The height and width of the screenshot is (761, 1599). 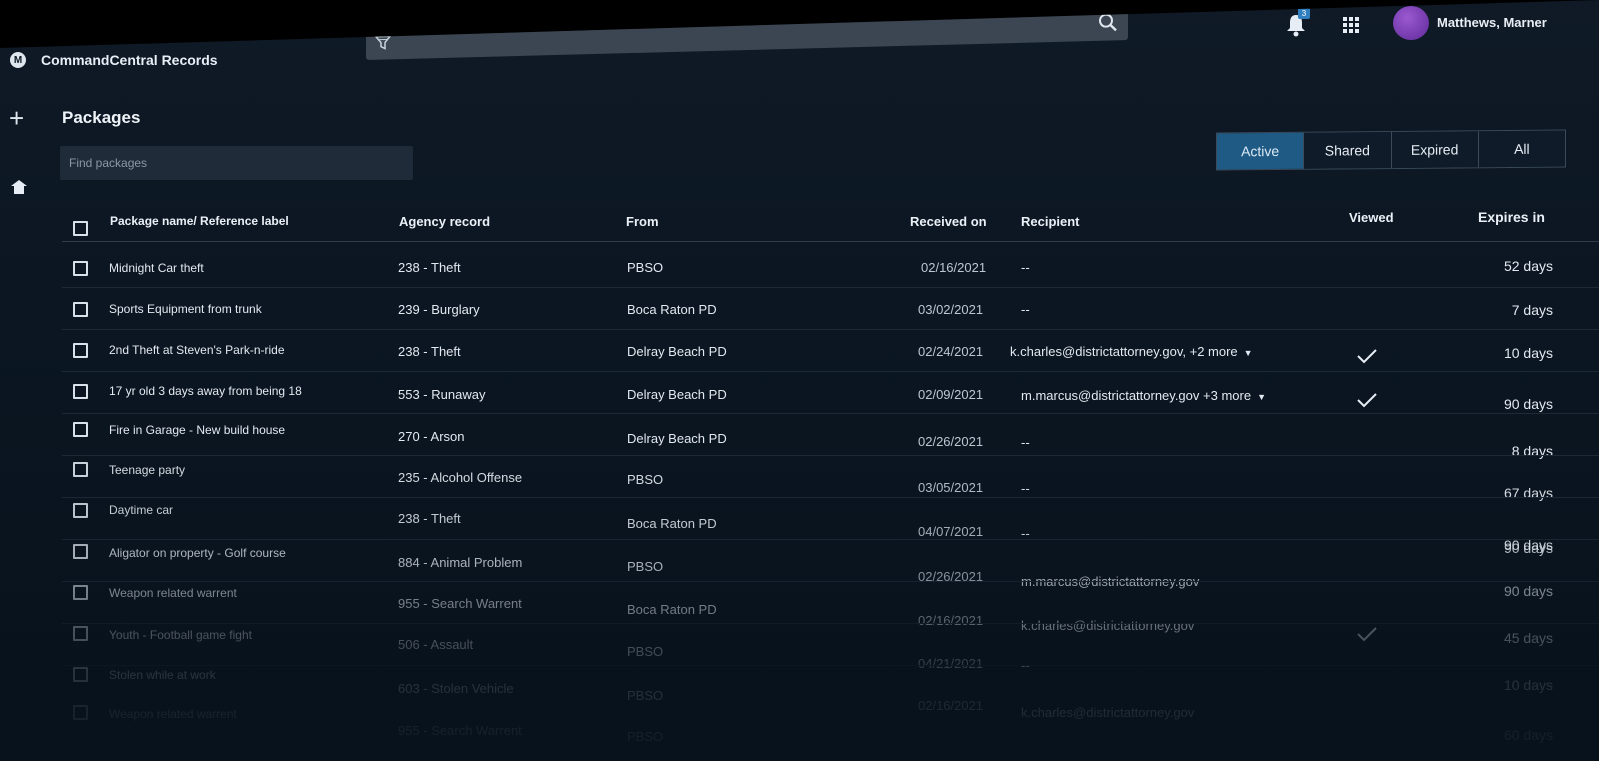 I want to click on app-title: CommandCentral Records, so click(x=129, y=60).